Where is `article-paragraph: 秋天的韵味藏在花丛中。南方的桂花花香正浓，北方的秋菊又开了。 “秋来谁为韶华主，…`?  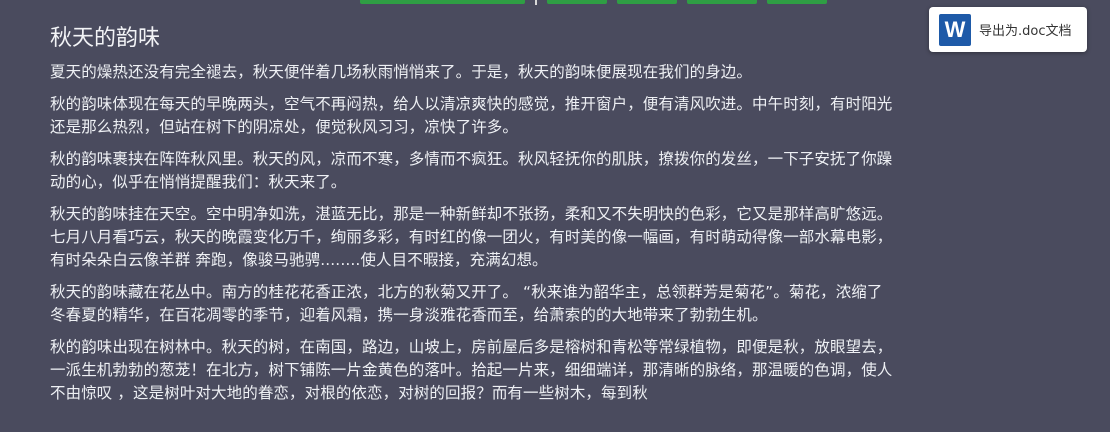
article-paragraph: 秋天的韵味藏在花丛中。南方的桂花花香正浓，北方的秋菊又开了。 “秋来谁为韶华主，… is located at coordinates (466, 303).